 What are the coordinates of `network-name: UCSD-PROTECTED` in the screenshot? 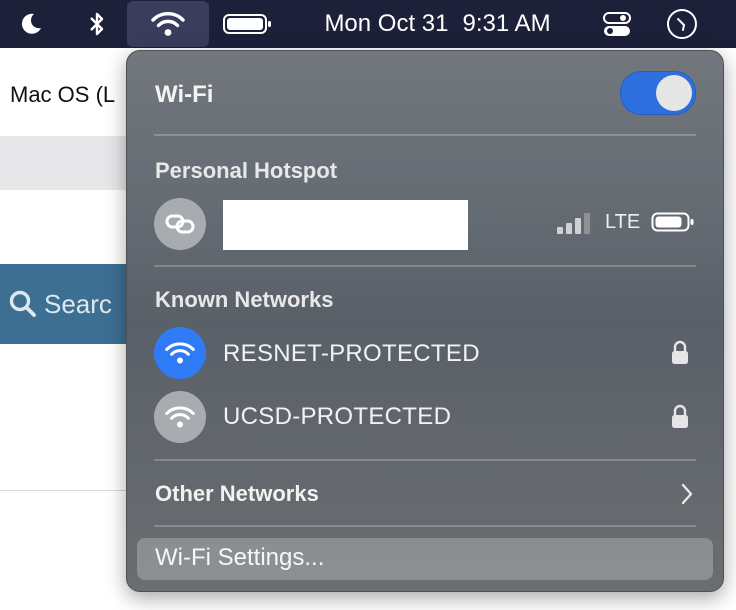 It's located at (337, 416).